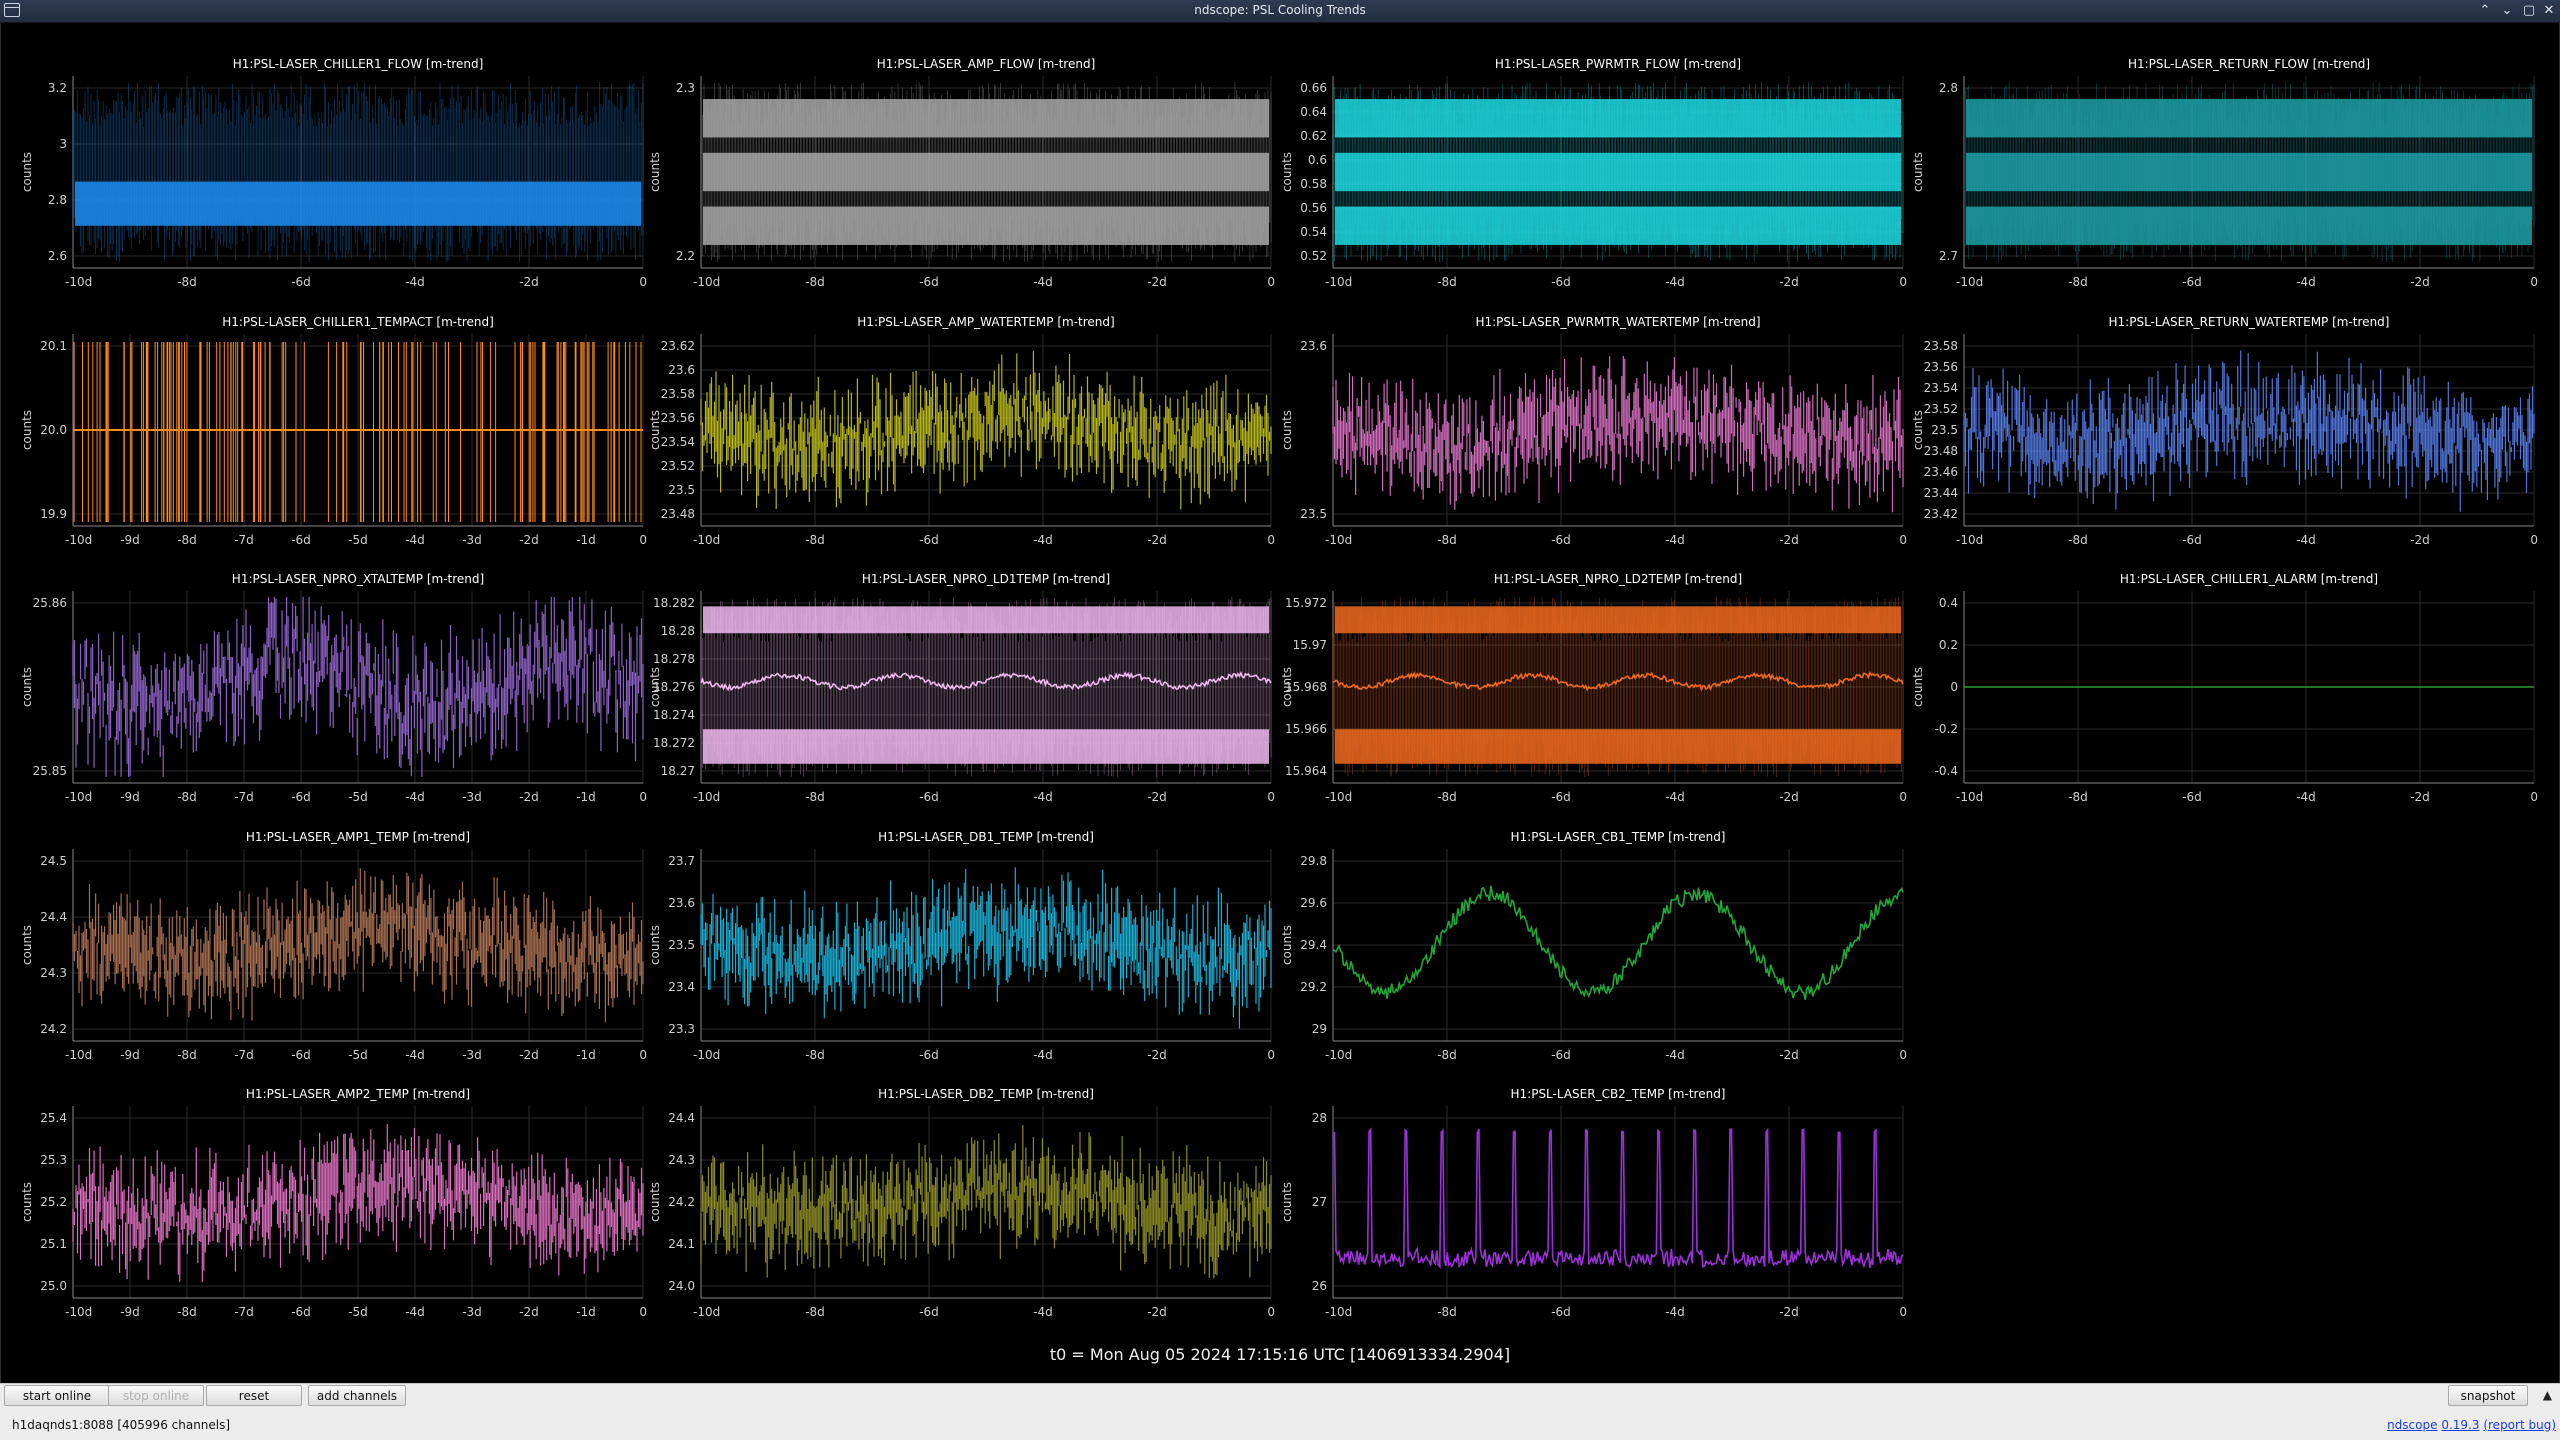 Image resolution: width=2560 pixels, height=1440 pixels. What do you see at coordinates (1946, 771) in the screenshot?
I see `y-tick-label: -0.4` at bounding box center [1946, 771].